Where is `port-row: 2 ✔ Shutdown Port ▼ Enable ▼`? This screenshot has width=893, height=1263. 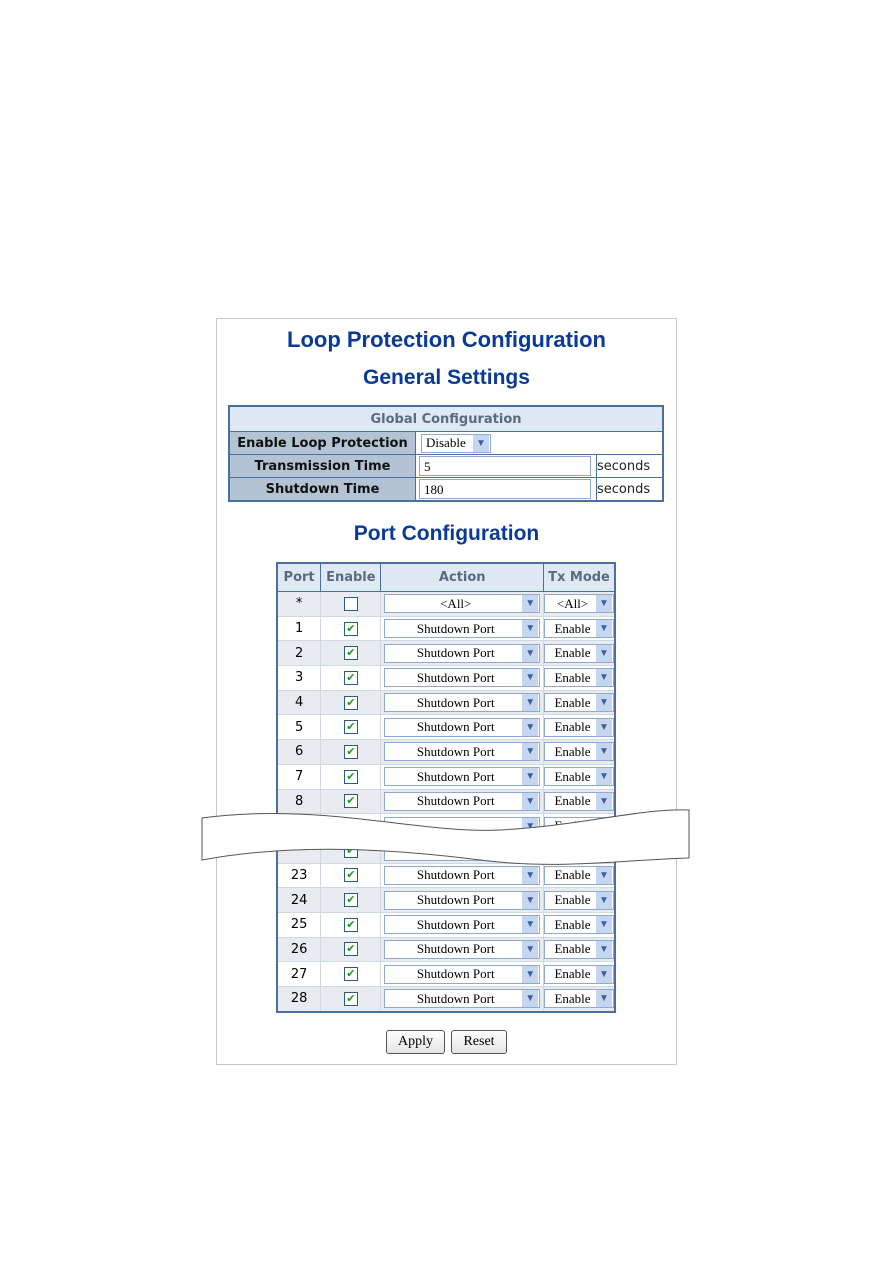
port-row: 2 ✔ Shutdown Port ▼ Enable ▼ is located at coordinates (446, 653).